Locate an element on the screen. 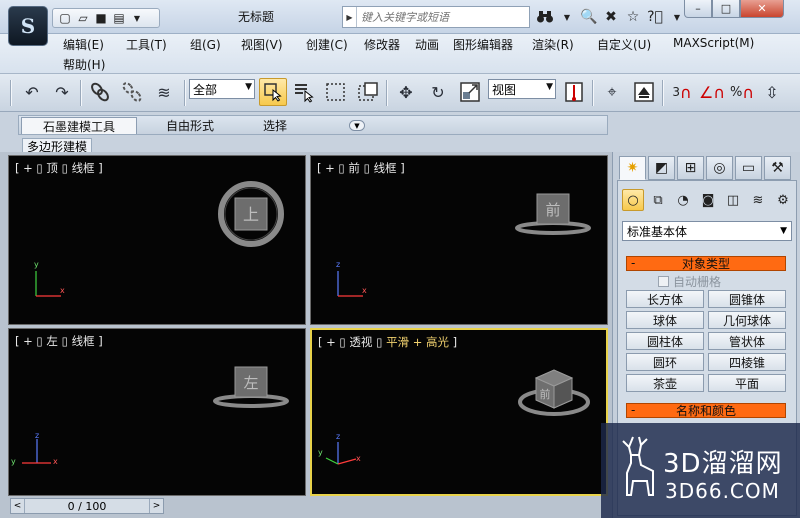  time-next-button: > is located at coordinates (156, 506).